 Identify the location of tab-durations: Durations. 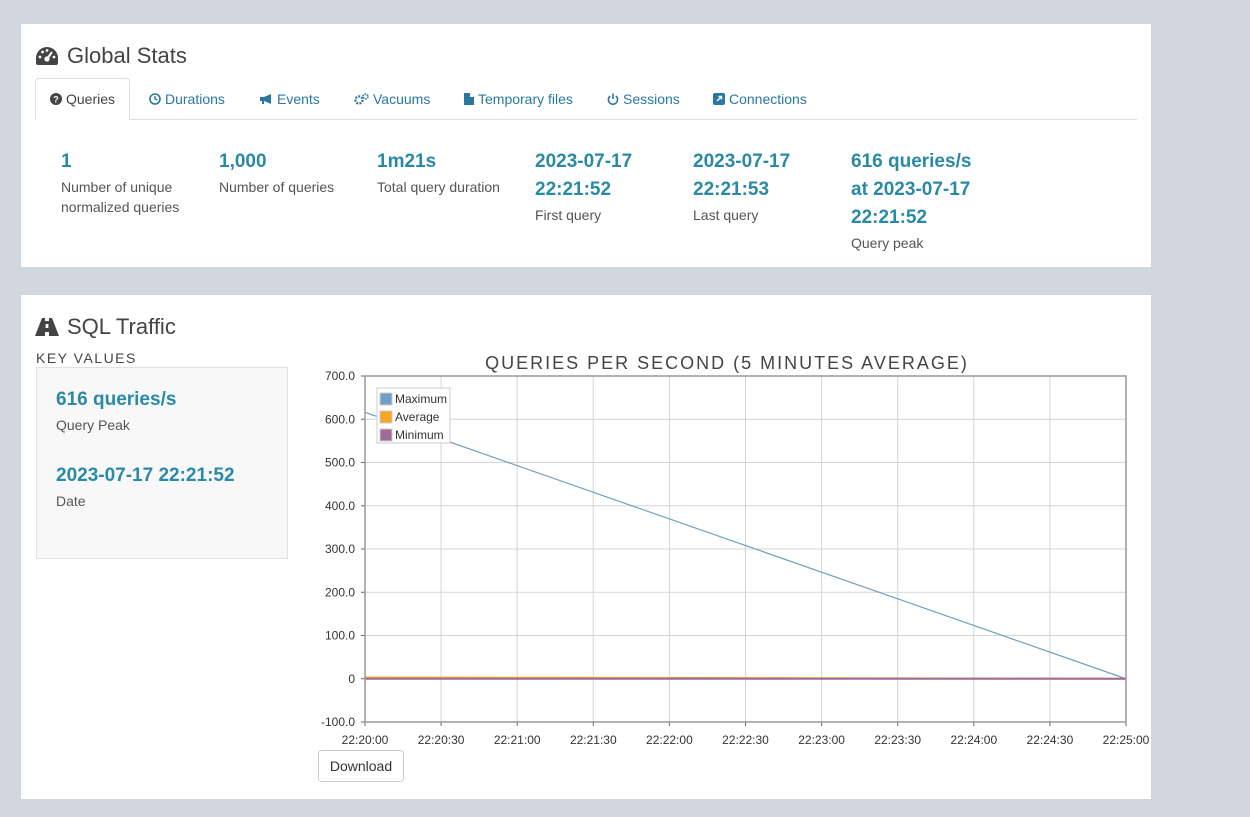
(187, 98).